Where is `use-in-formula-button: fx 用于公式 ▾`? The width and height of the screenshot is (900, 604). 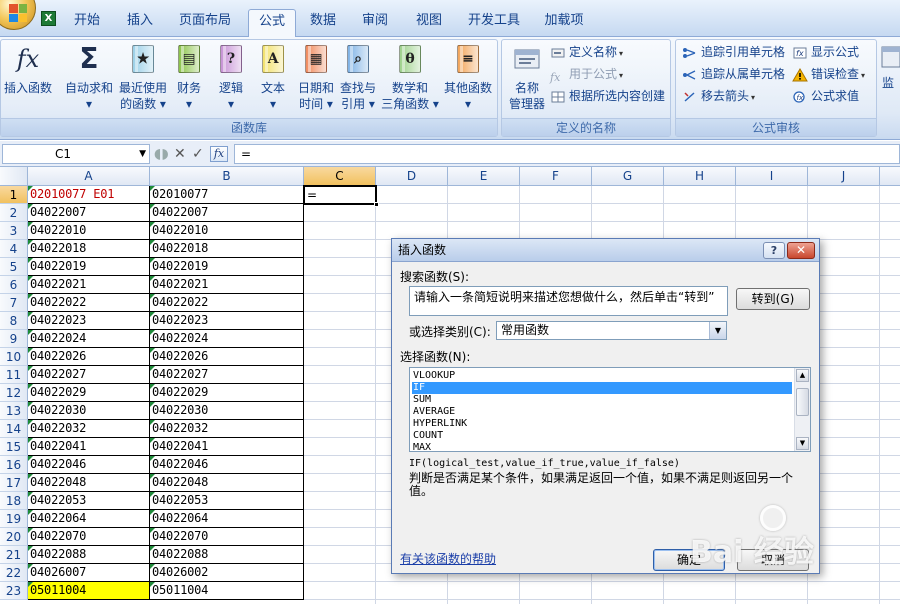
use-in-formula-button: fx 用于公式 ▾ is located at coordinates (586, 74).